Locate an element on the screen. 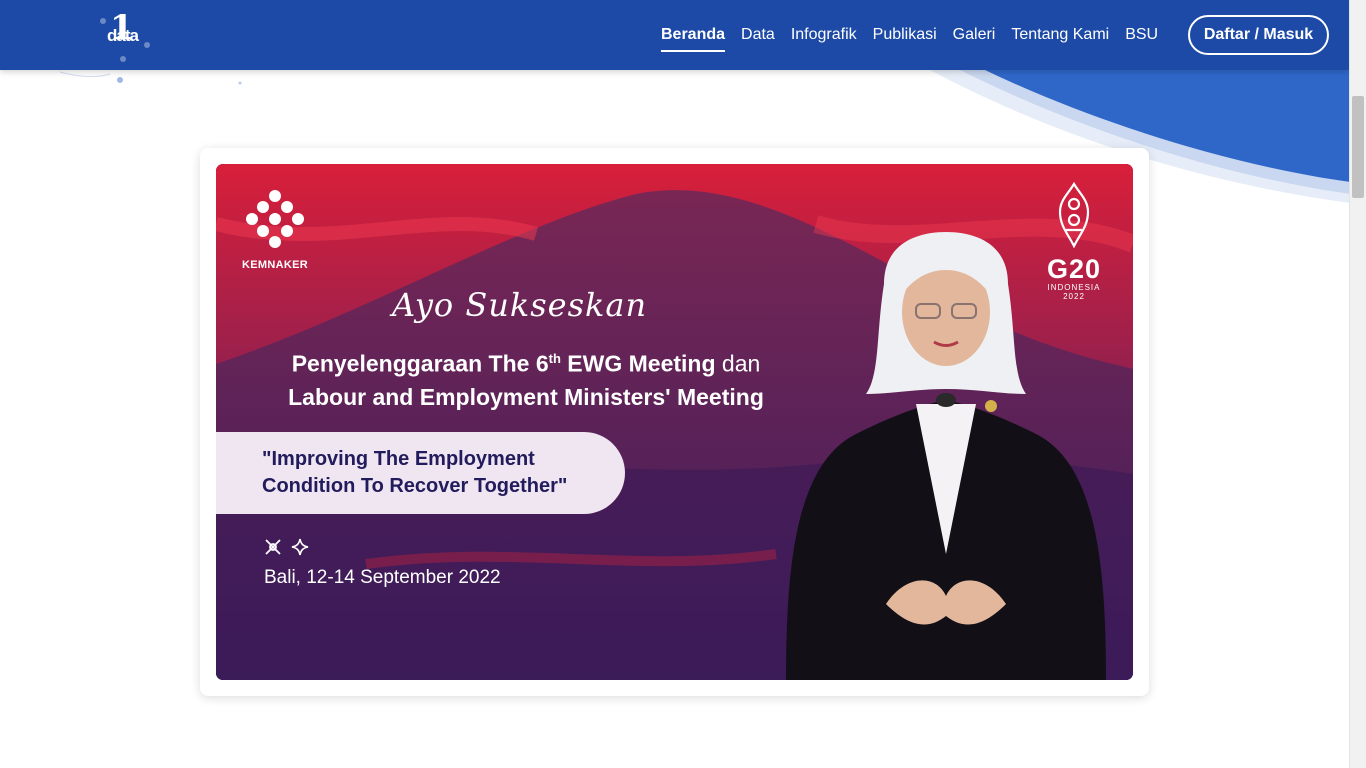 This screenshot has height=768, width=1366. kemnaker-logo-icon is located at coordinates (275, 219).